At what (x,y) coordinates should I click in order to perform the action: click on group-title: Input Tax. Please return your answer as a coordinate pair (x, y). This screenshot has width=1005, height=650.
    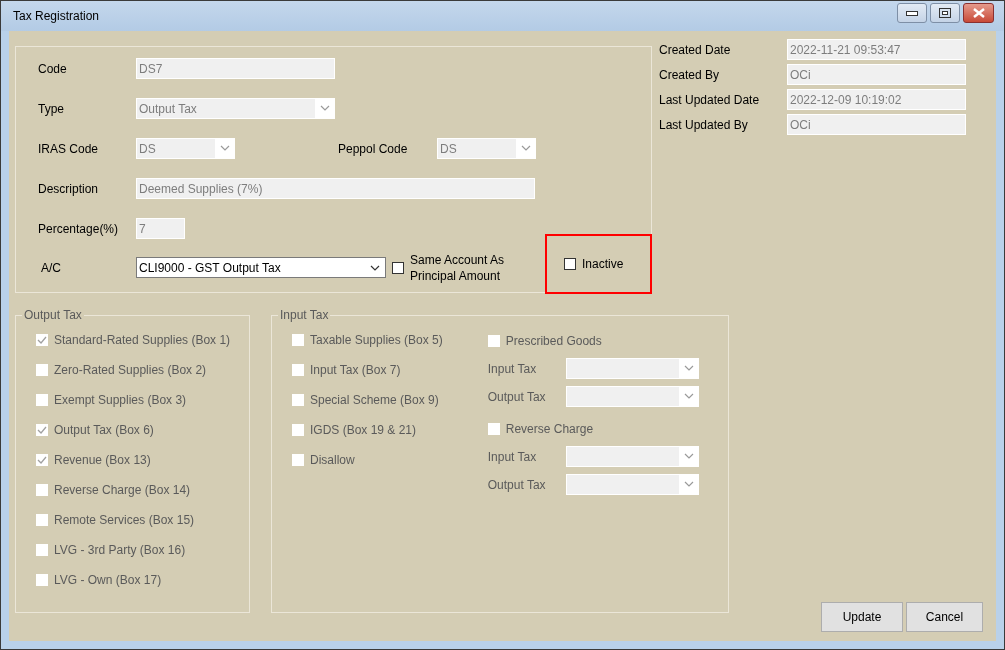
    Looking at the image, I should click on (304, 315).